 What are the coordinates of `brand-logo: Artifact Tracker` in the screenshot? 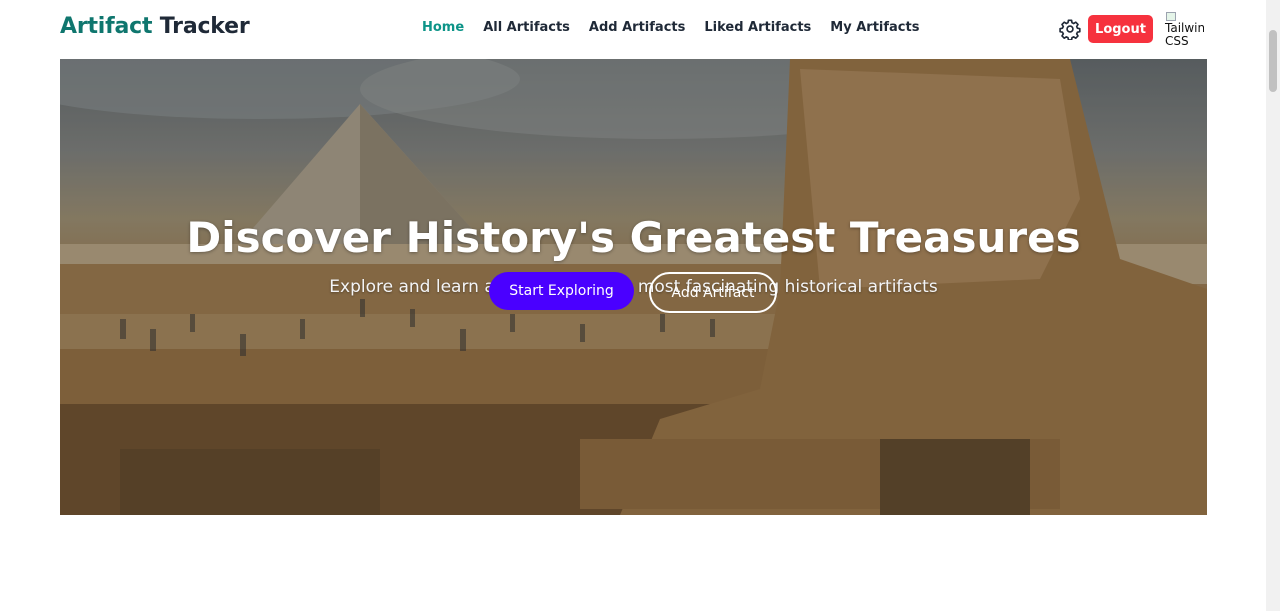 It's located at (155, 26).